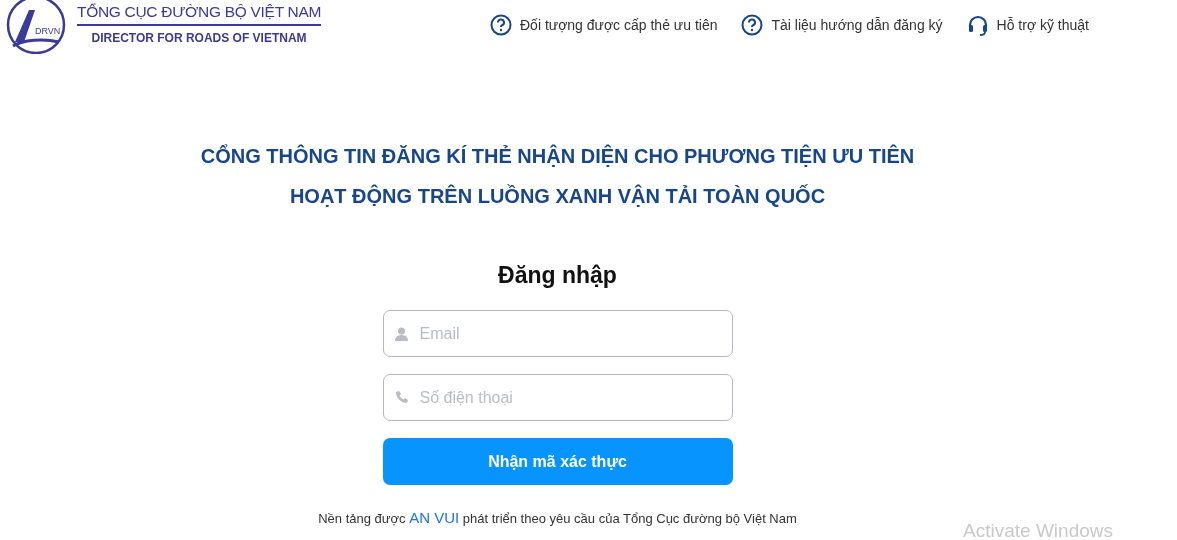  What do you see at coordinates (199, 14) in the screenshot?
I see `brand-title: TỔNG CỤC ĐƯỜNG BỘ VIỆT NAM` at bounding box center [199, 14].